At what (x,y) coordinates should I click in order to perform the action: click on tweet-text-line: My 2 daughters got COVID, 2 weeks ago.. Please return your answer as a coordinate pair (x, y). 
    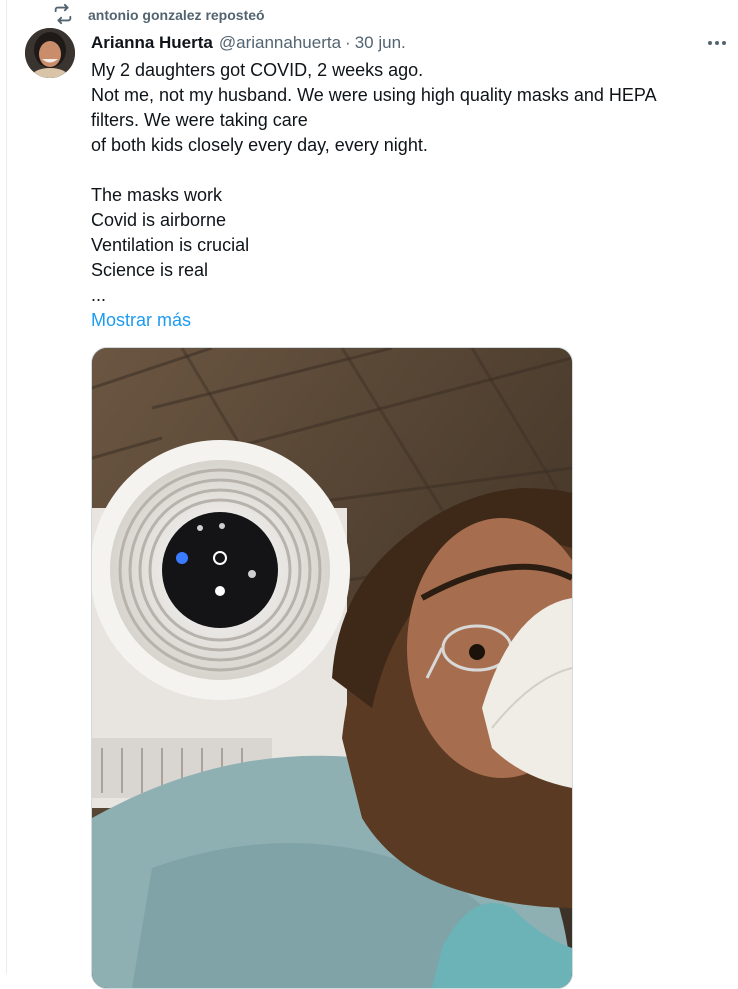
    Looking at the image, I should click on (257, 70).